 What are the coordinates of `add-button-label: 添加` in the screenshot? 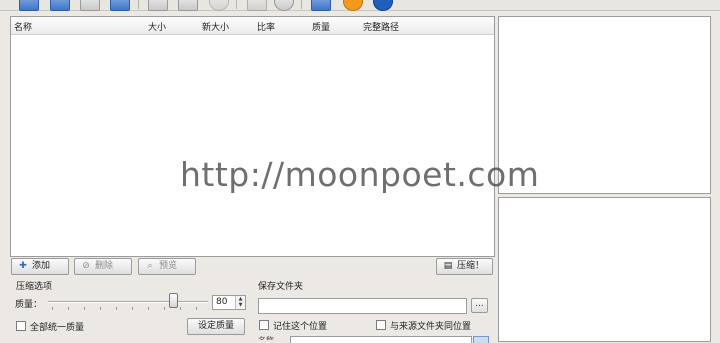 It's located at (41, 266).